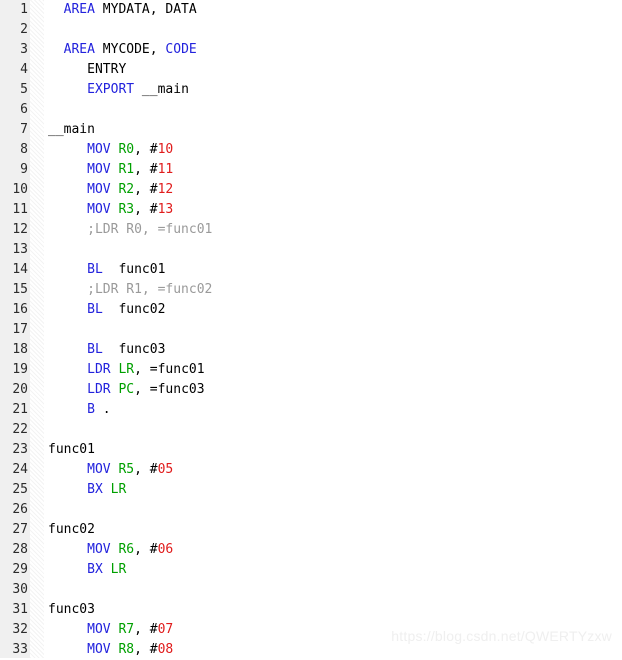 This screenshot has height=660, width=622. Describe the element at coordinates (311, 30) in the screenshot. I see `code-line: 2` at that location.